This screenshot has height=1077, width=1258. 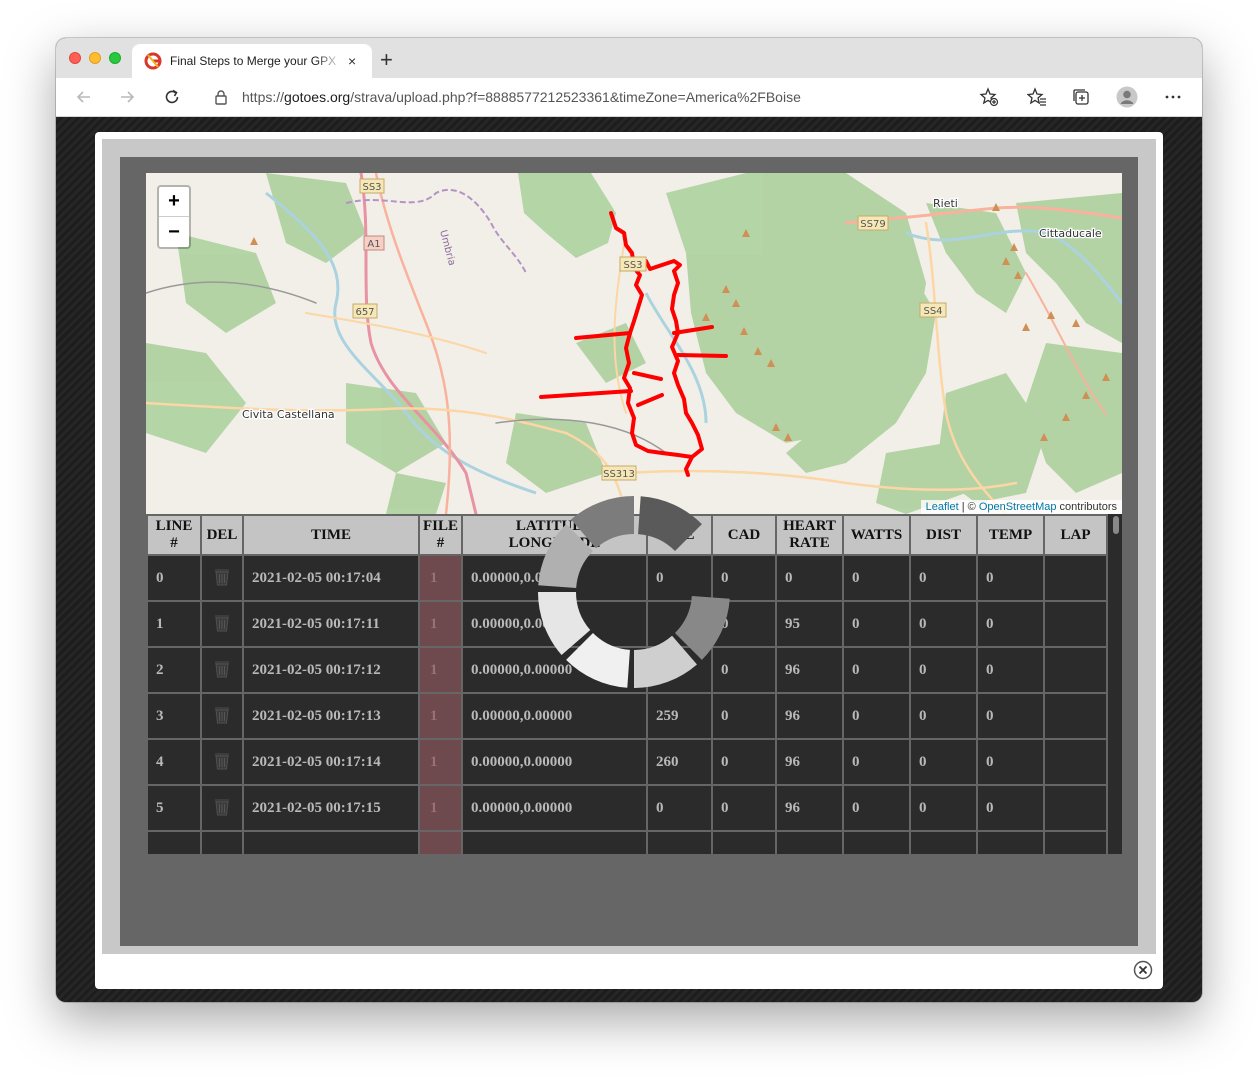 I want to click on cell-file, so click(x=440, y=842).